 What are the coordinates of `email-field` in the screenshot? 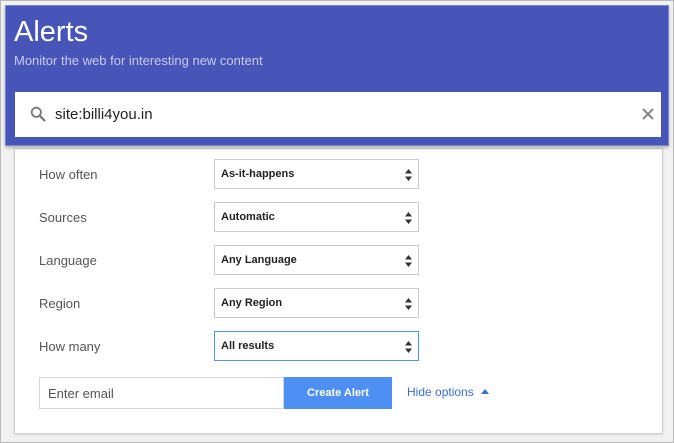 It's located at (161, 393).